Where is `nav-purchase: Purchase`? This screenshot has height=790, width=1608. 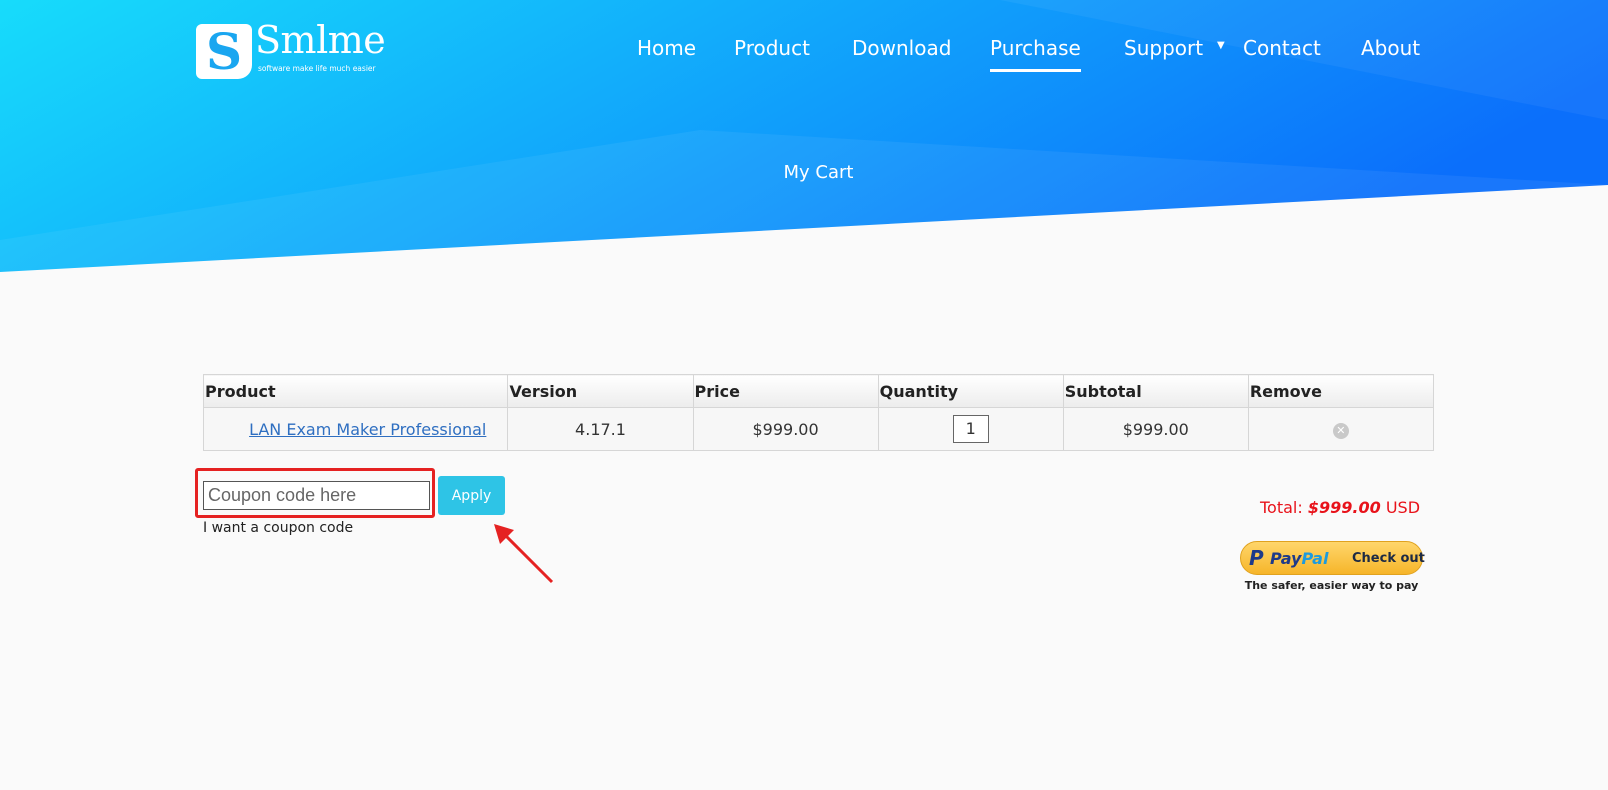 nav-purchase: Purchase is located at coordinates (1035, 54).